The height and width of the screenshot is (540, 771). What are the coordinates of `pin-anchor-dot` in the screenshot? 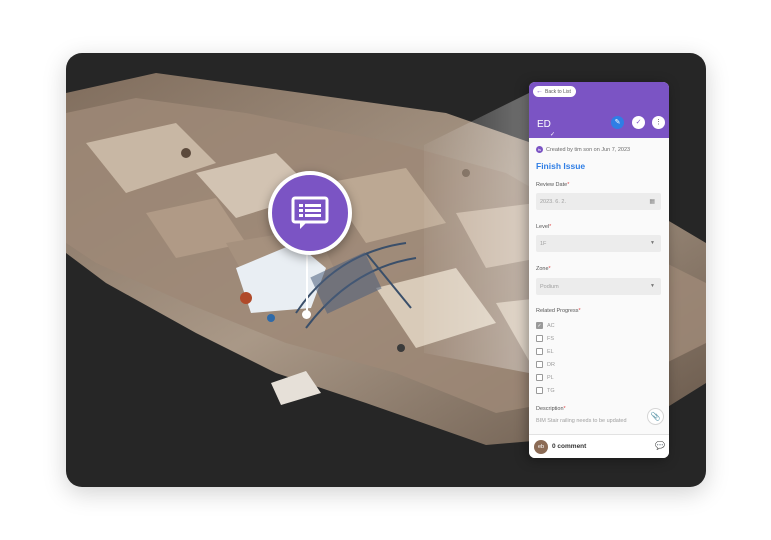 It's located at (306, 314).